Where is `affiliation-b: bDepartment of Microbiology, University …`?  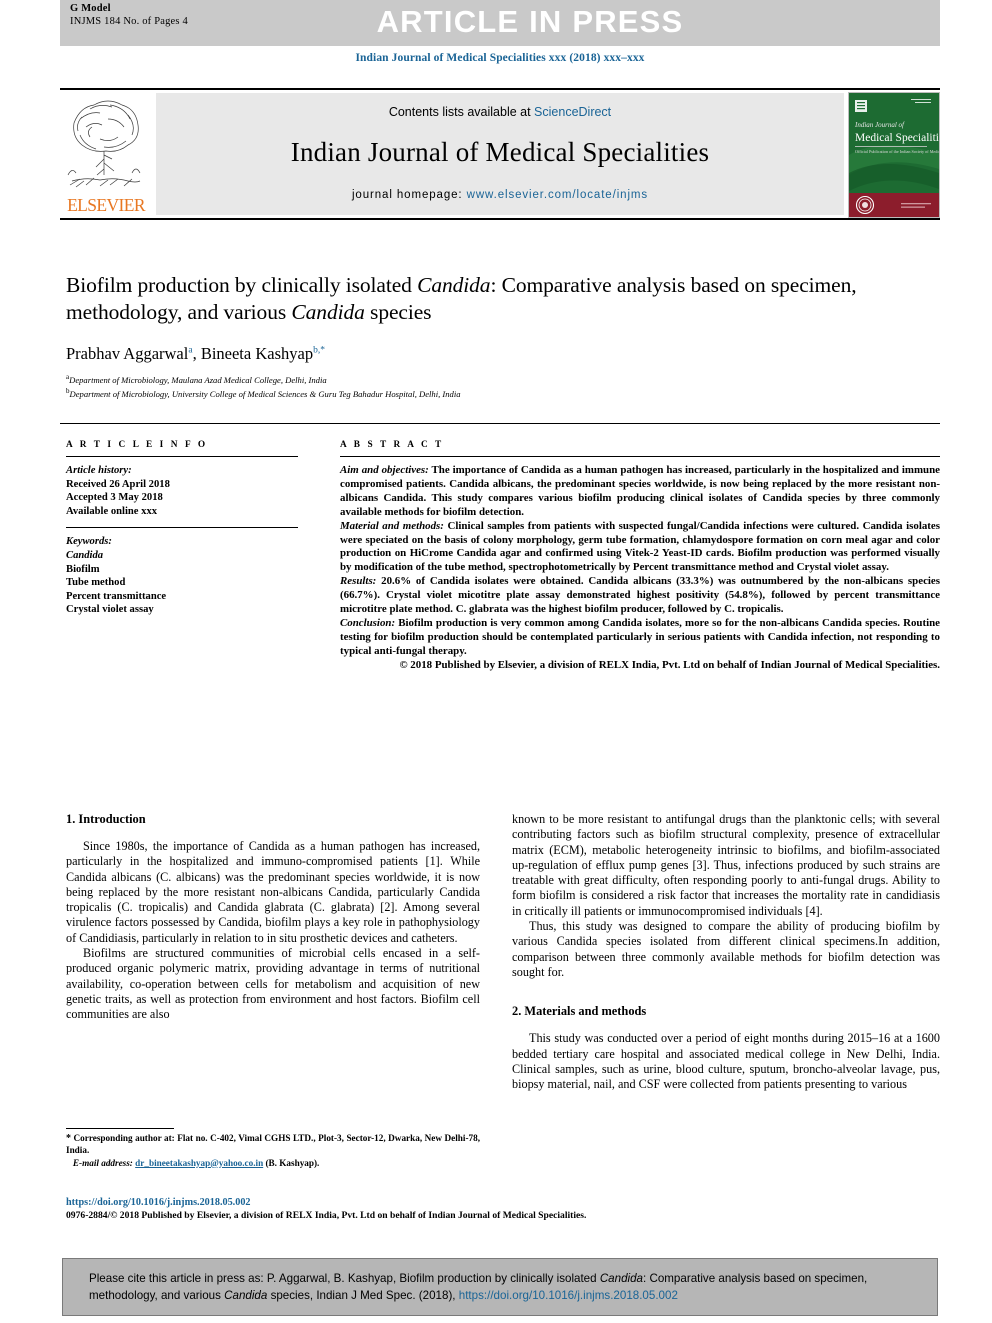
affiliation-b: bDepartment of Microbiology, University … is located at coordinates (476, 393).